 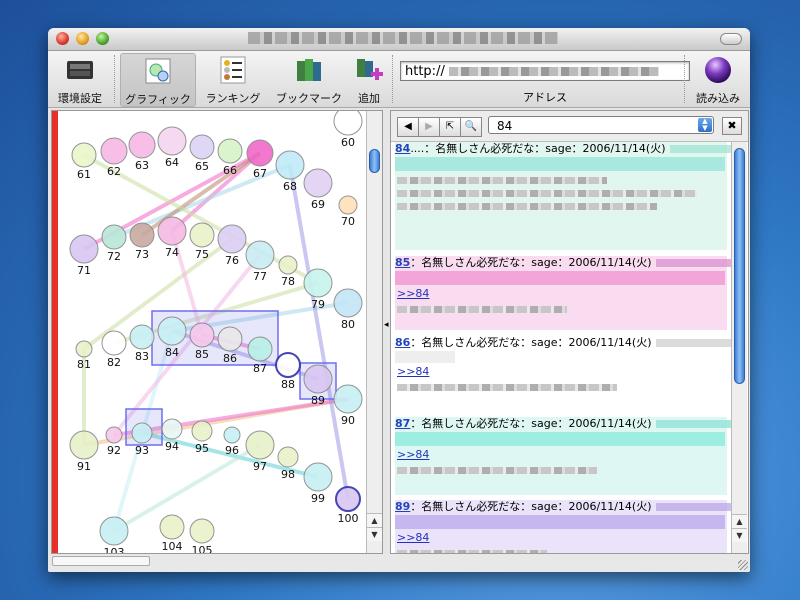 What do you see at coordinates (739, 266) in the screenshot?
I see `thread-scroll-thumb` at bounding box center [739, 266].